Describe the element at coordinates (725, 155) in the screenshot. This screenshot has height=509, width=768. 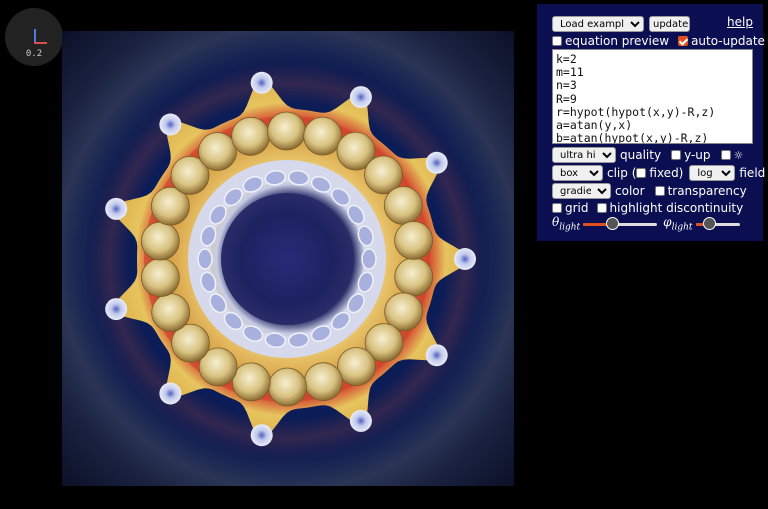
I see `light-toggle-checkbox` at that location.